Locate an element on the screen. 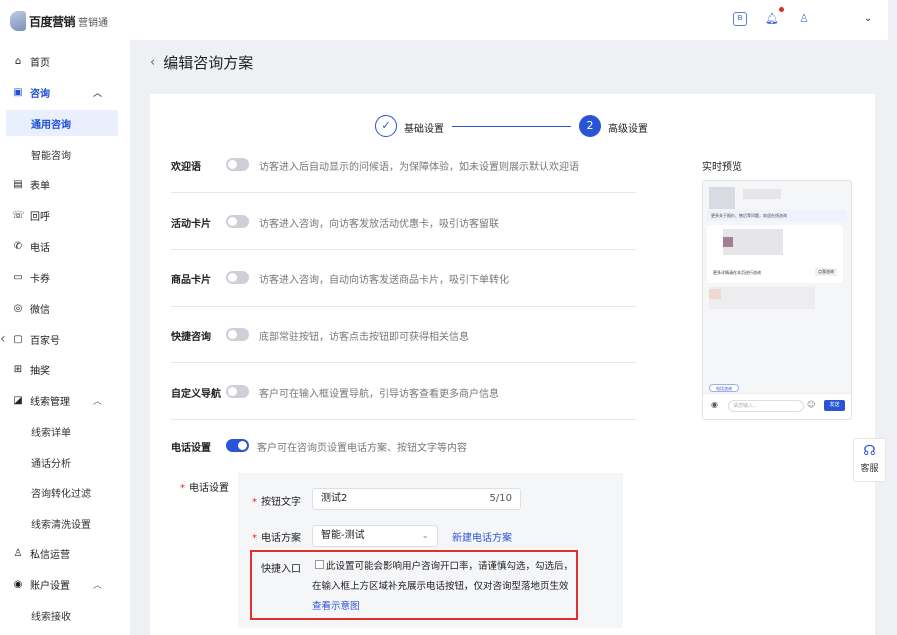 The image size is (897, 635). quick-entry-checkbox is located at coordinates (319, 564).